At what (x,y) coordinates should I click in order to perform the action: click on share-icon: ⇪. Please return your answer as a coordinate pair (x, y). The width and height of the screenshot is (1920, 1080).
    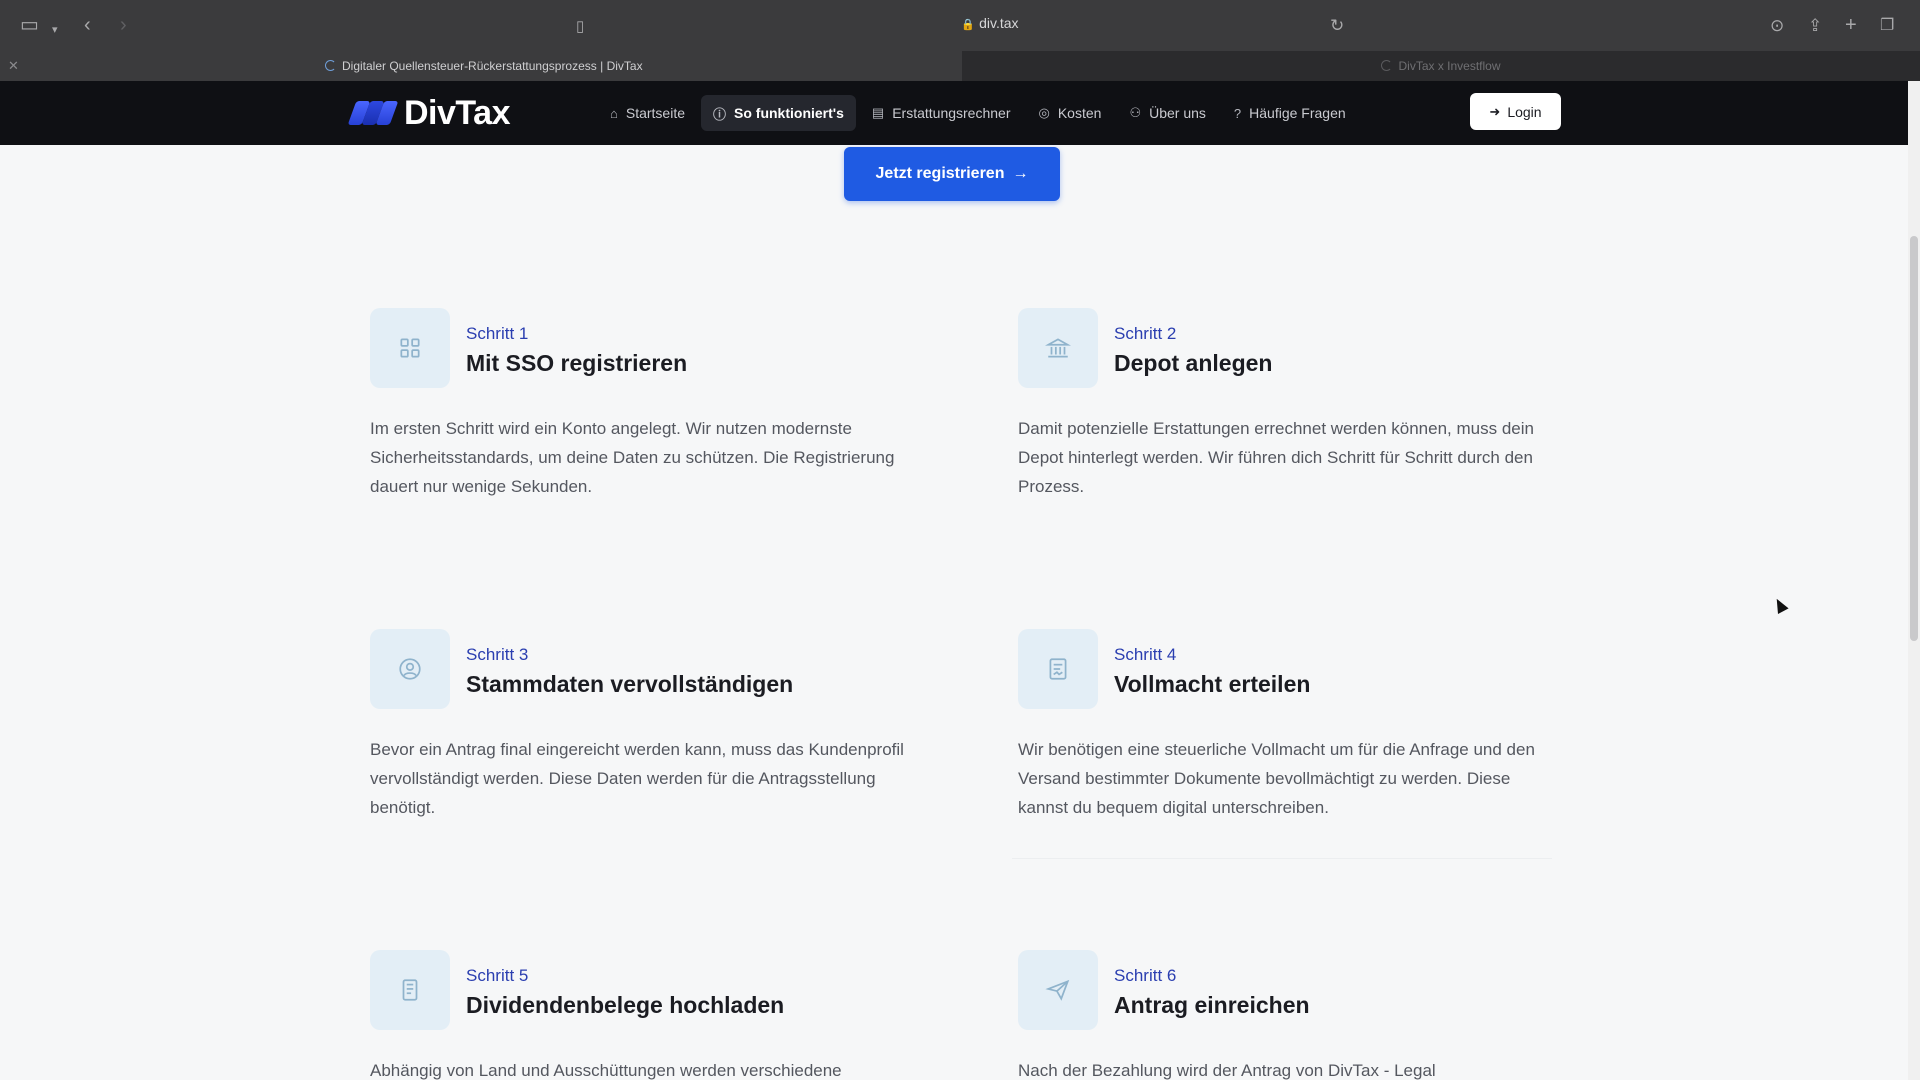
    Looking at the image, I should click on (1815, 26).